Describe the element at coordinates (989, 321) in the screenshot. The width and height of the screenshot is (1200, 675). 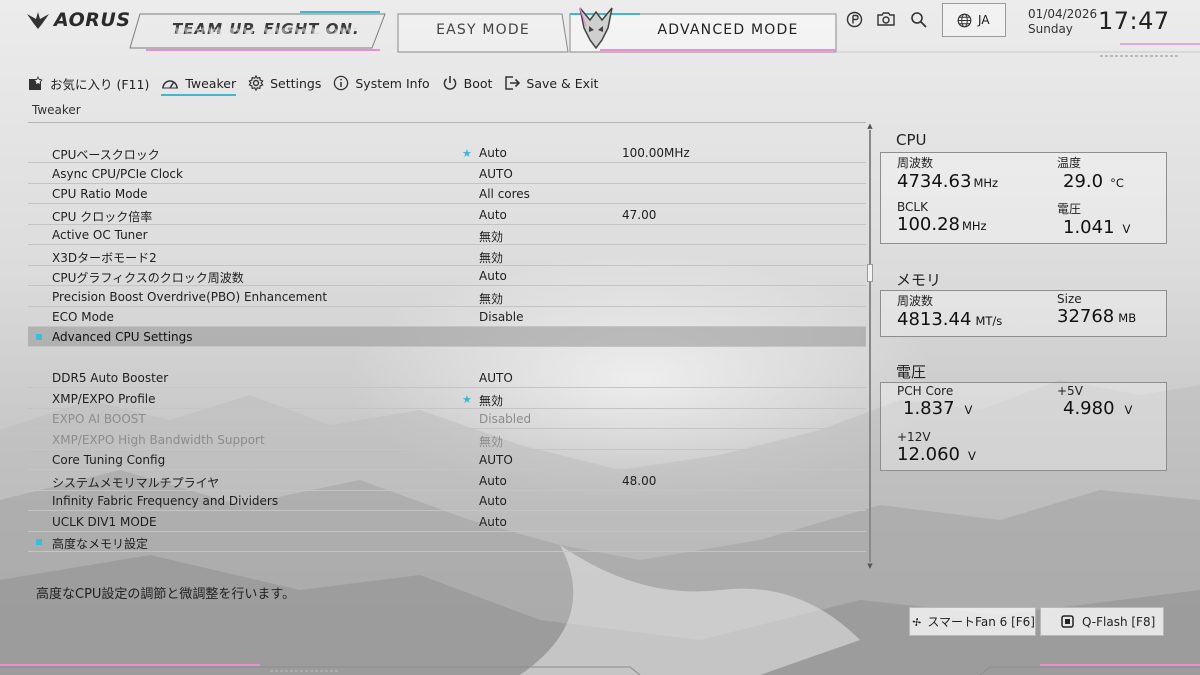
I see `memory-frequency-unit: MT/s` at that location.